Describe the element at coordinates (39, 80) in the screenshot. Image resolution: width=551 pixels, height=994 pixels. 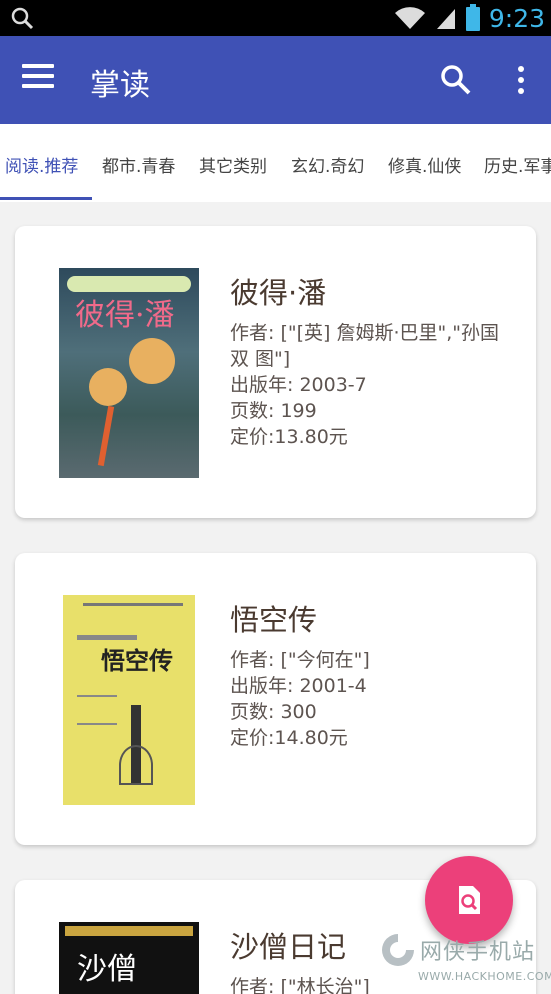
I see `menu-icon` at that location.